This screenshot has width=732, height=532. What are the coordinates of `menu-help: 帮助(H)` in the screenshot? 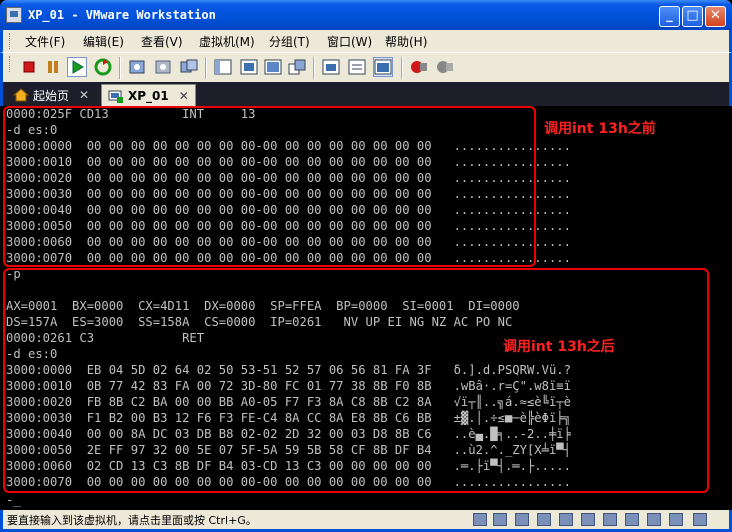 It's located at (406, 41).